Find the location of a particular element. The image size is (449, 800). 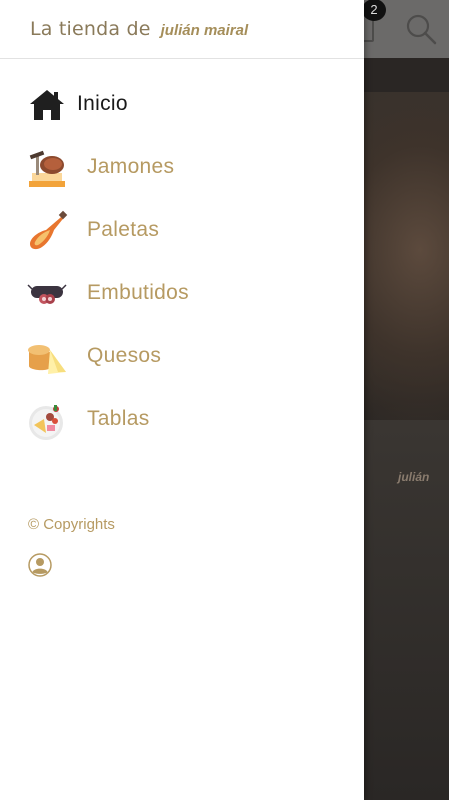

user-icon is located at coordinates (40, 565).